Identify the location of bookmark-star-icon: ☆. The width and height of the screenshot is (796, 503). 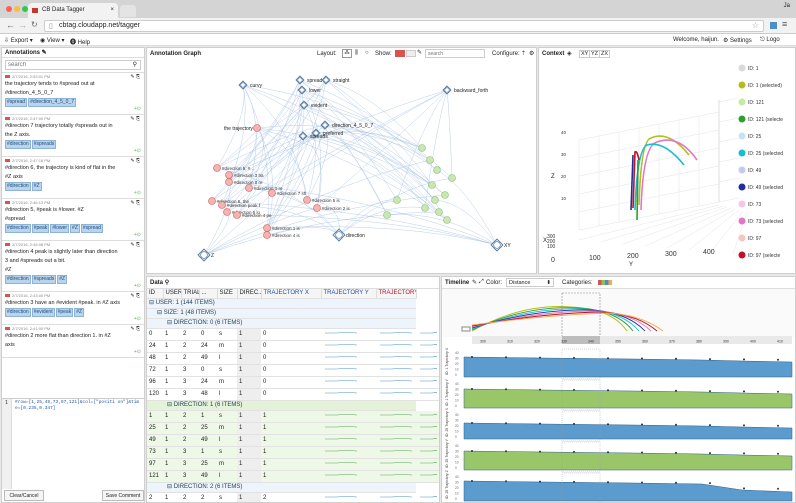
(755, 25).